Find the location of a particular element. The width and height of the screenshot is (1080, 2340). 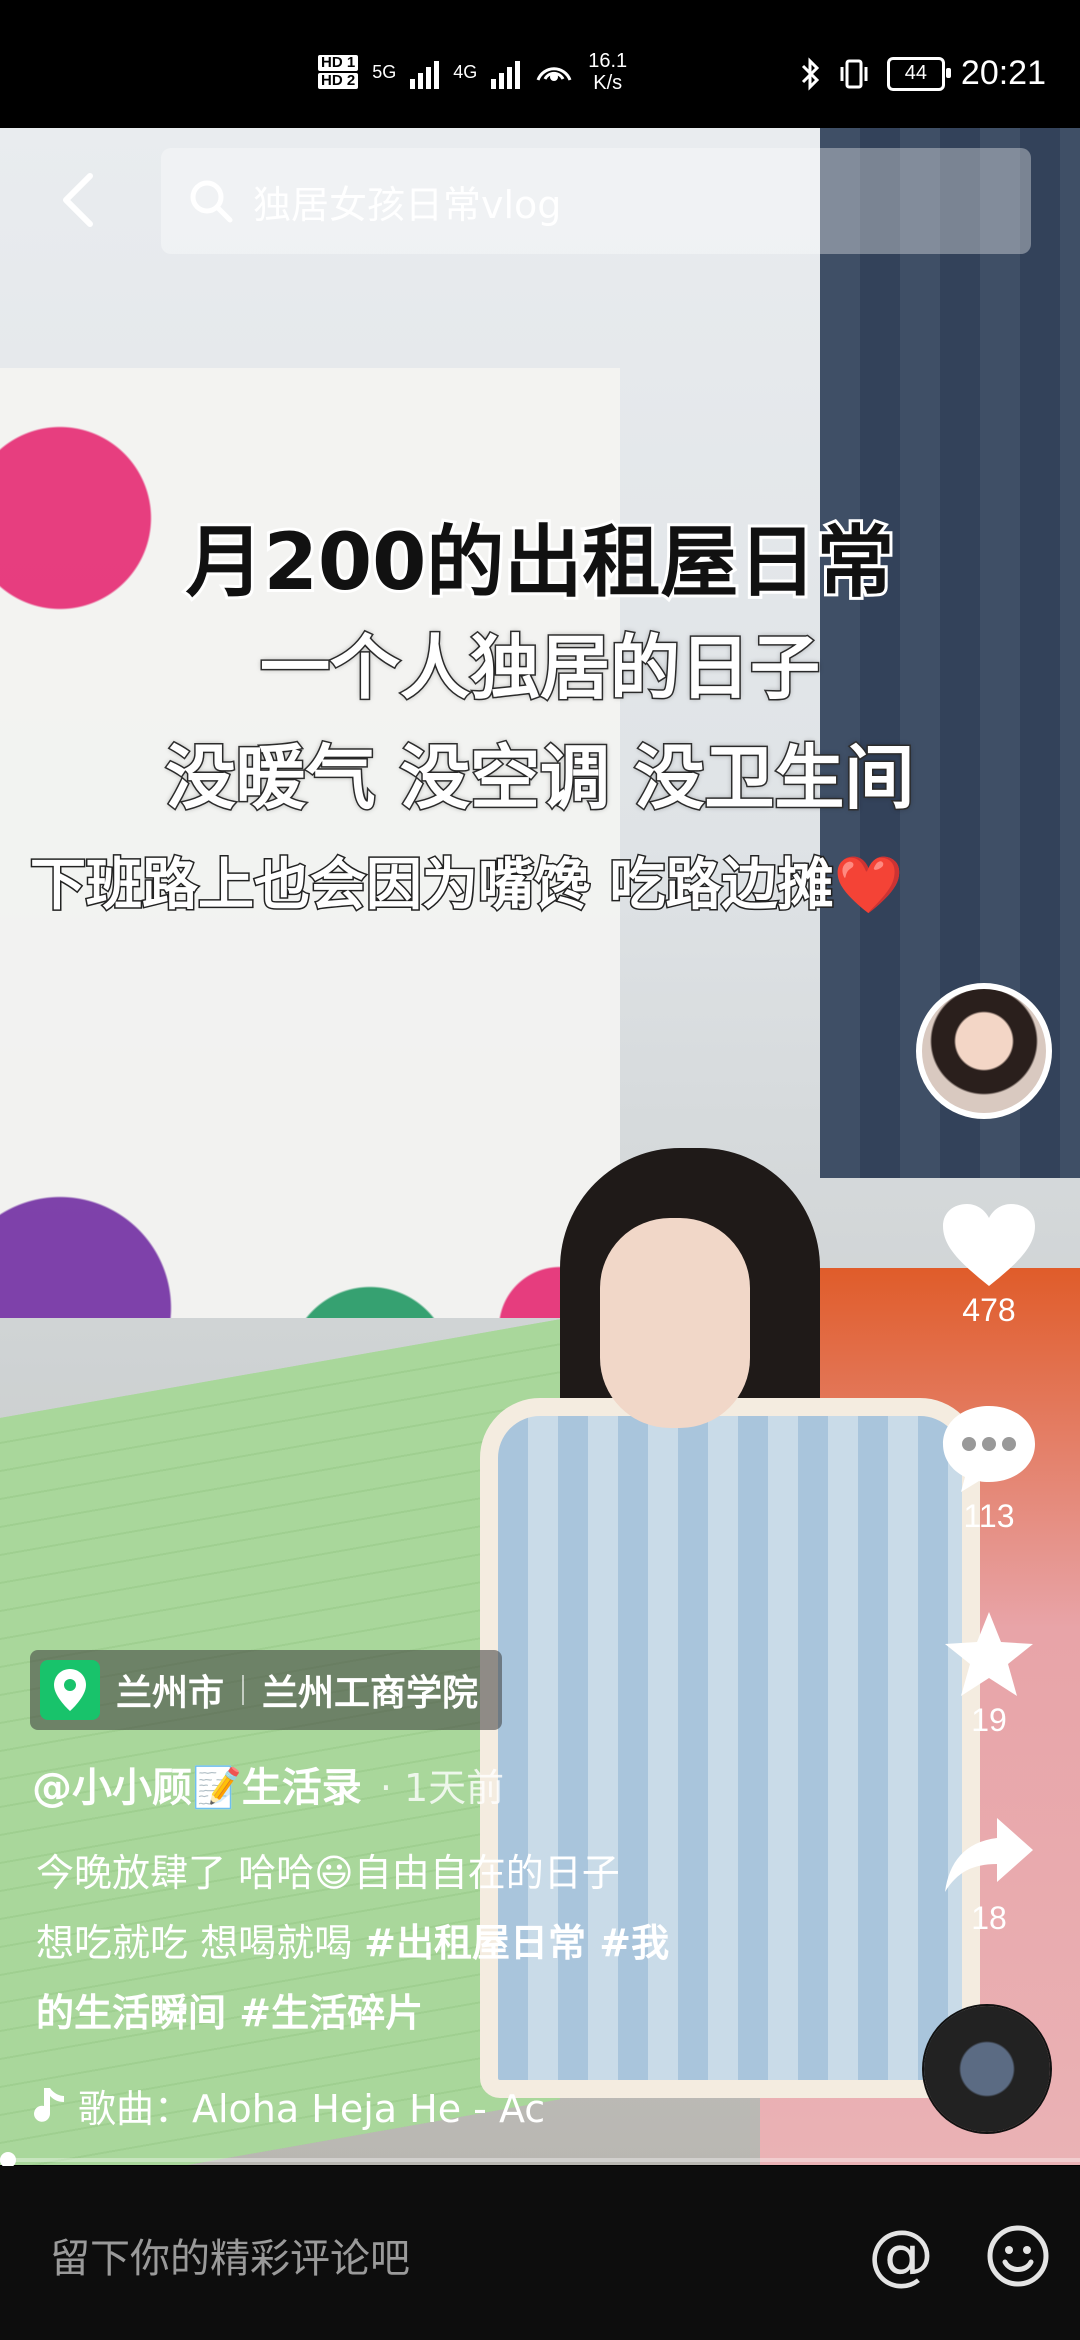

share-button: 18 is located at coordinates (989, 1874).